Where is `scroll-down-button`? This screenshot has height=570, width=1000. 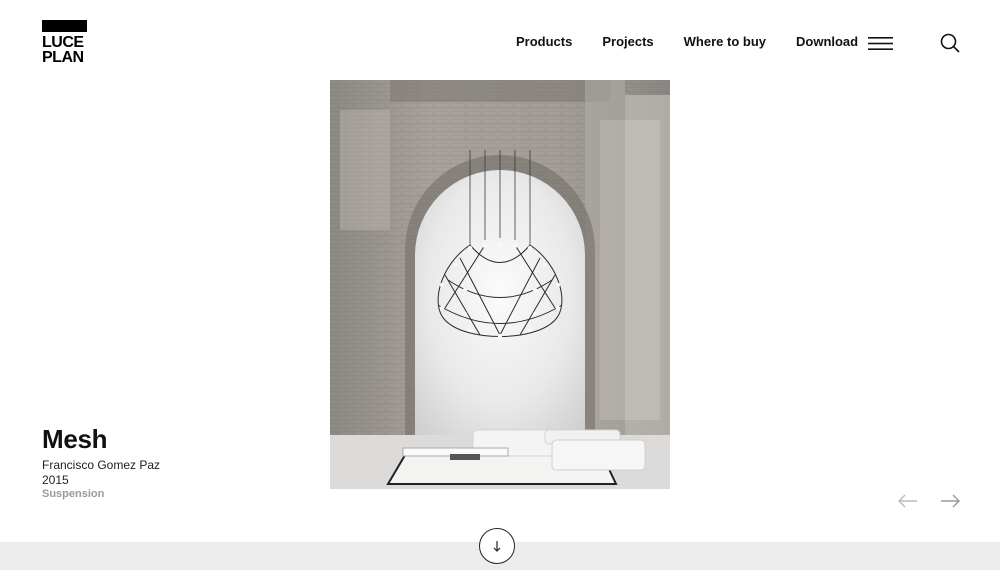 scroll-down-button is located at coordinates (497, 546).